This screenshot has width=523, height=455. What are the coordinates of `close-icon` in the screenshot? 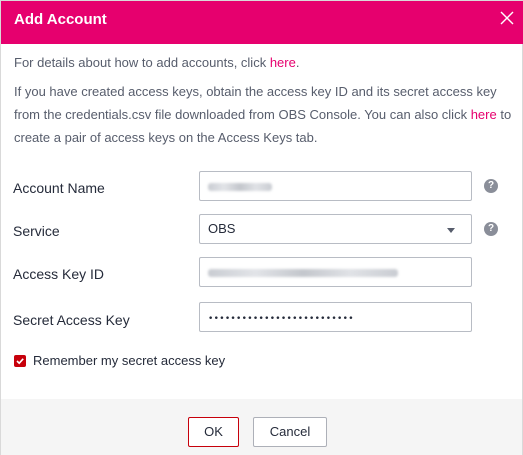 It's located at (507, 18).